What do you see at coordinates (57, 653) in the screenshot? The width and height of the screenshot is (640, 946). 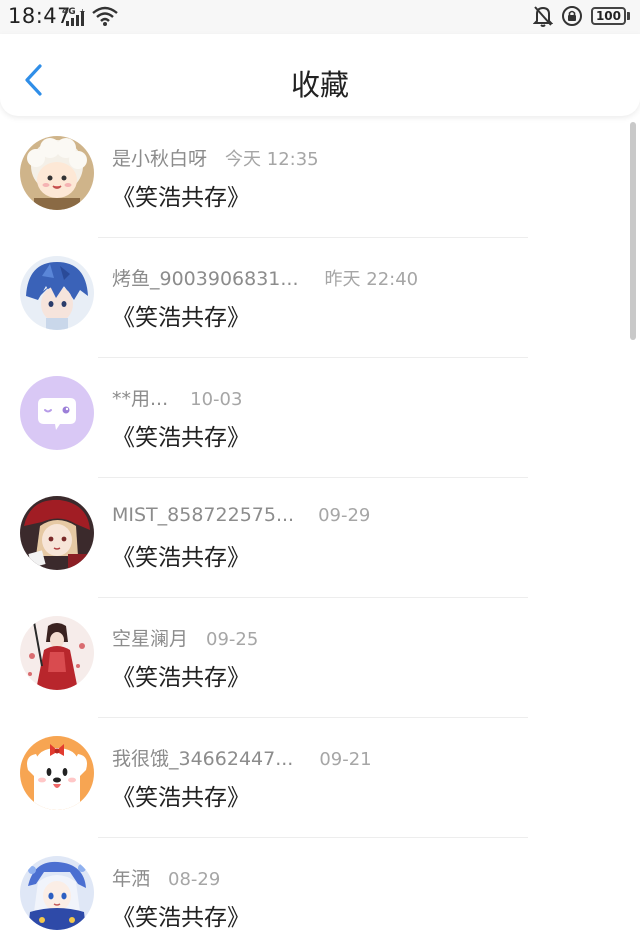 I see `red-dress-avatar` at bounding box center [57, 653].